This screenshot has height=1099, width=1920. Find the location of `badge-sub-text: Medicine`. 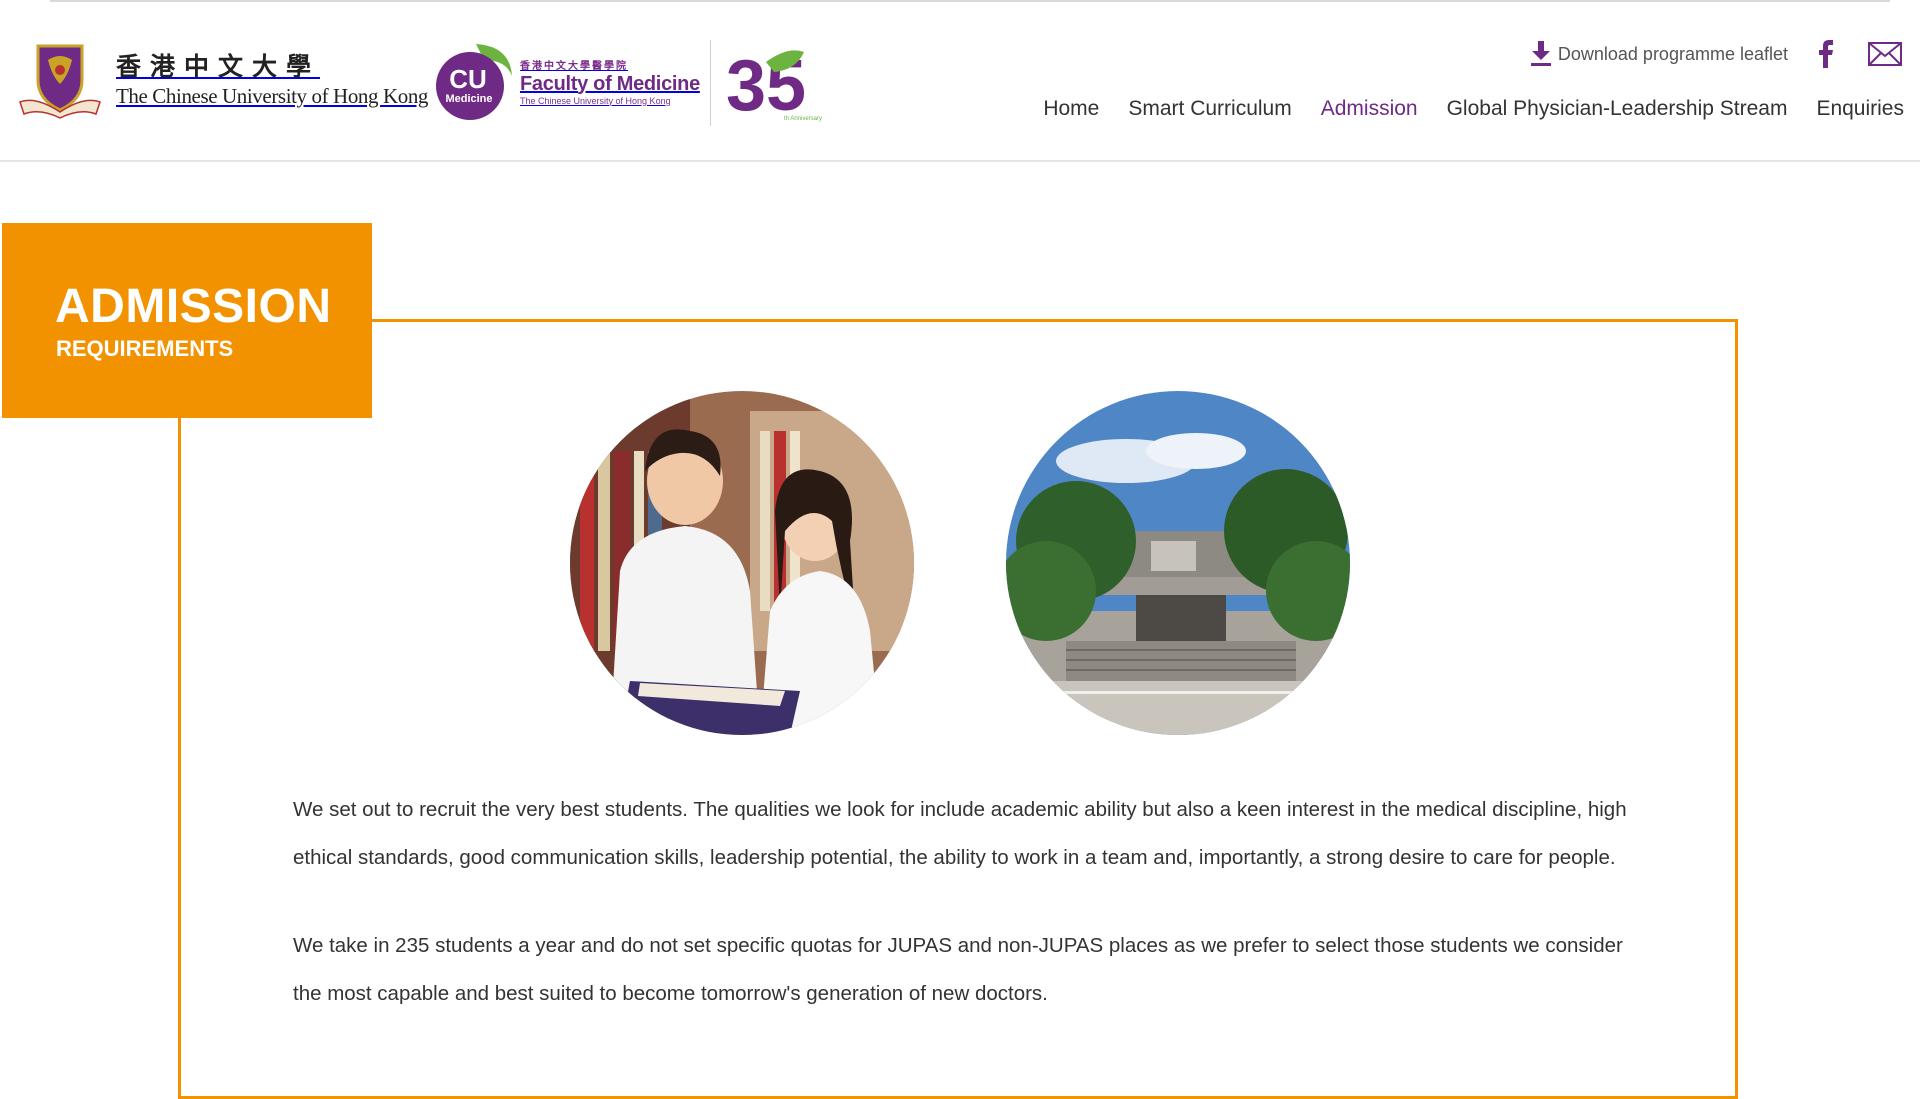

badge-sub-text: Medicine is located at coordinates (468, 99).